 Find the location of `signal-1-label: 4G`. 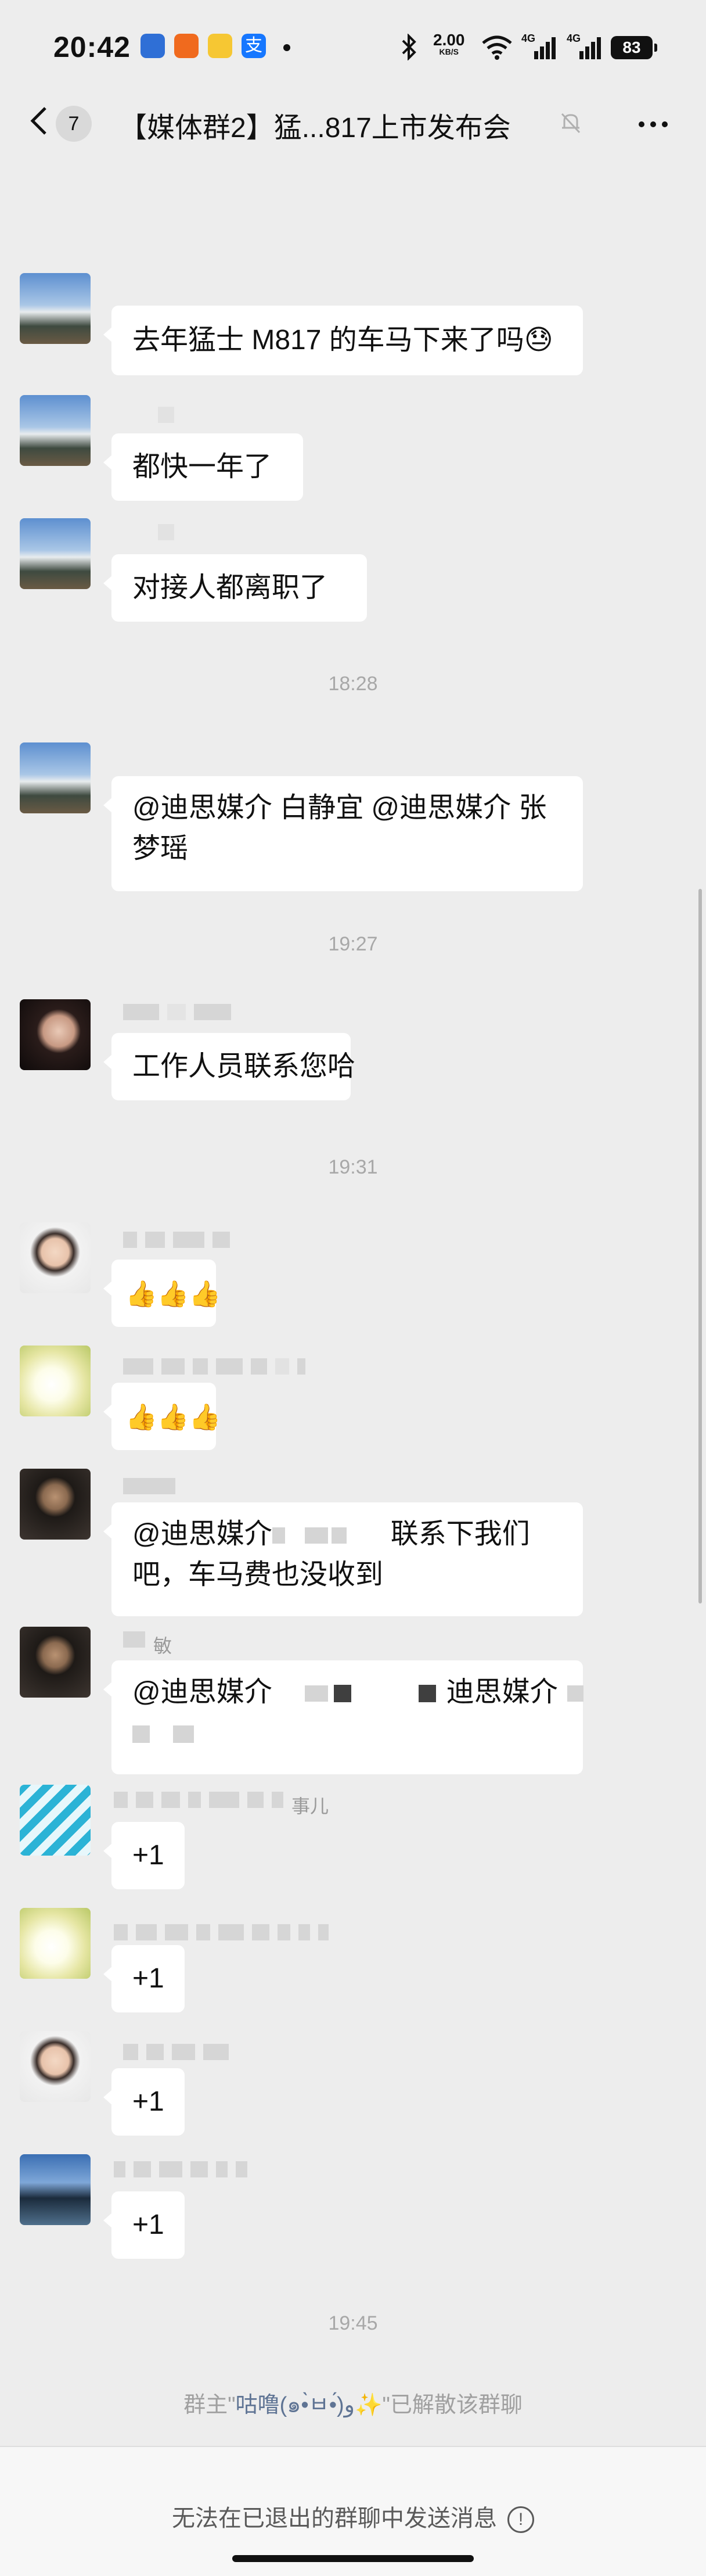

signal-1-label: 4G is located at coordinates (528, 38).